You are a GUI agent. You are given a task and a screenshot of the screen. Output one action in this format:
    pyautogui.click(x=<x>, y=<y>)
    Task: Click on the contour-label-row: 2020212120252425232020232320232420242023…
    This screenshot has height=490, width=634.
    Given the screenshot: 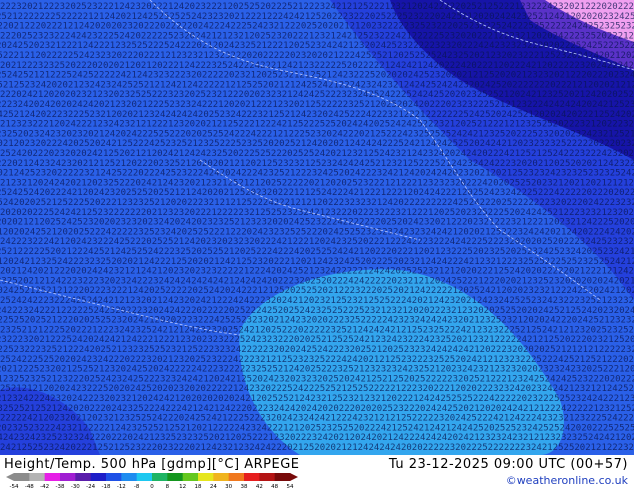 What is the action you would take?
    pyautogui.click(x=317, y=223)
    